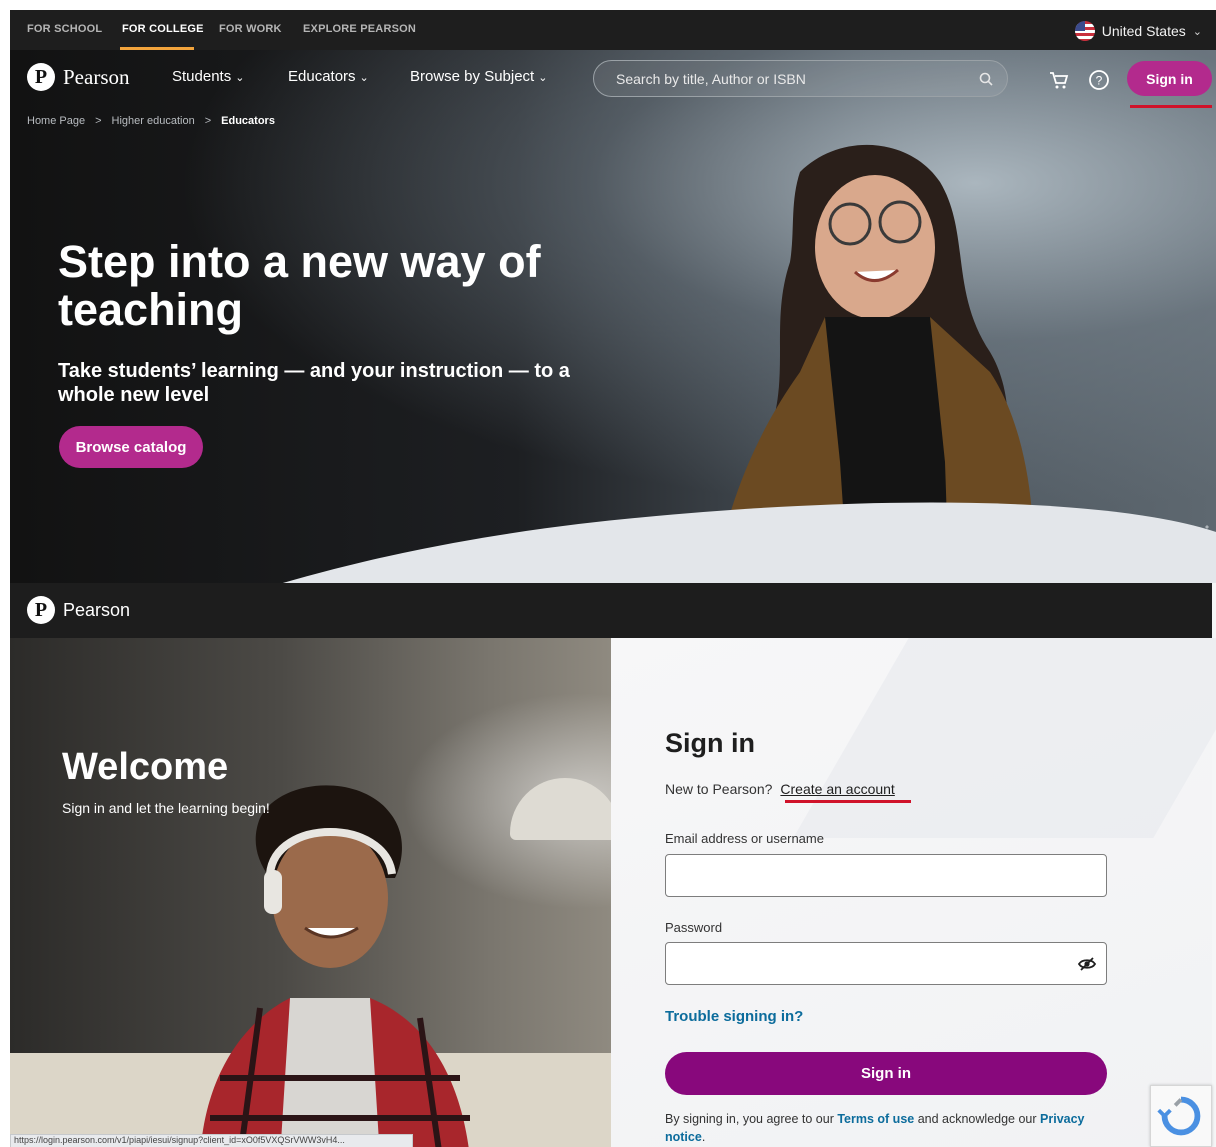  I want to click on sign-in-button: Sign in, so click(1169, 78).